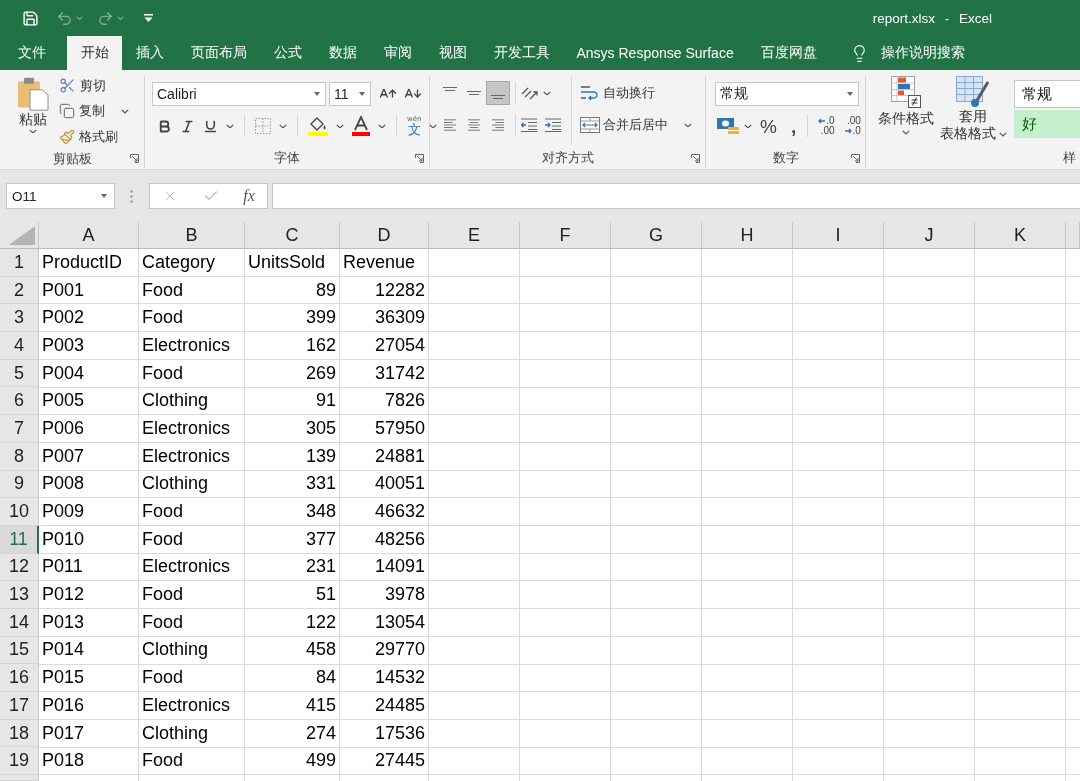  What do you see at coordinates (187, 126) in the screenshot?
I see `italic-icon` at bounding box center [187, 126].